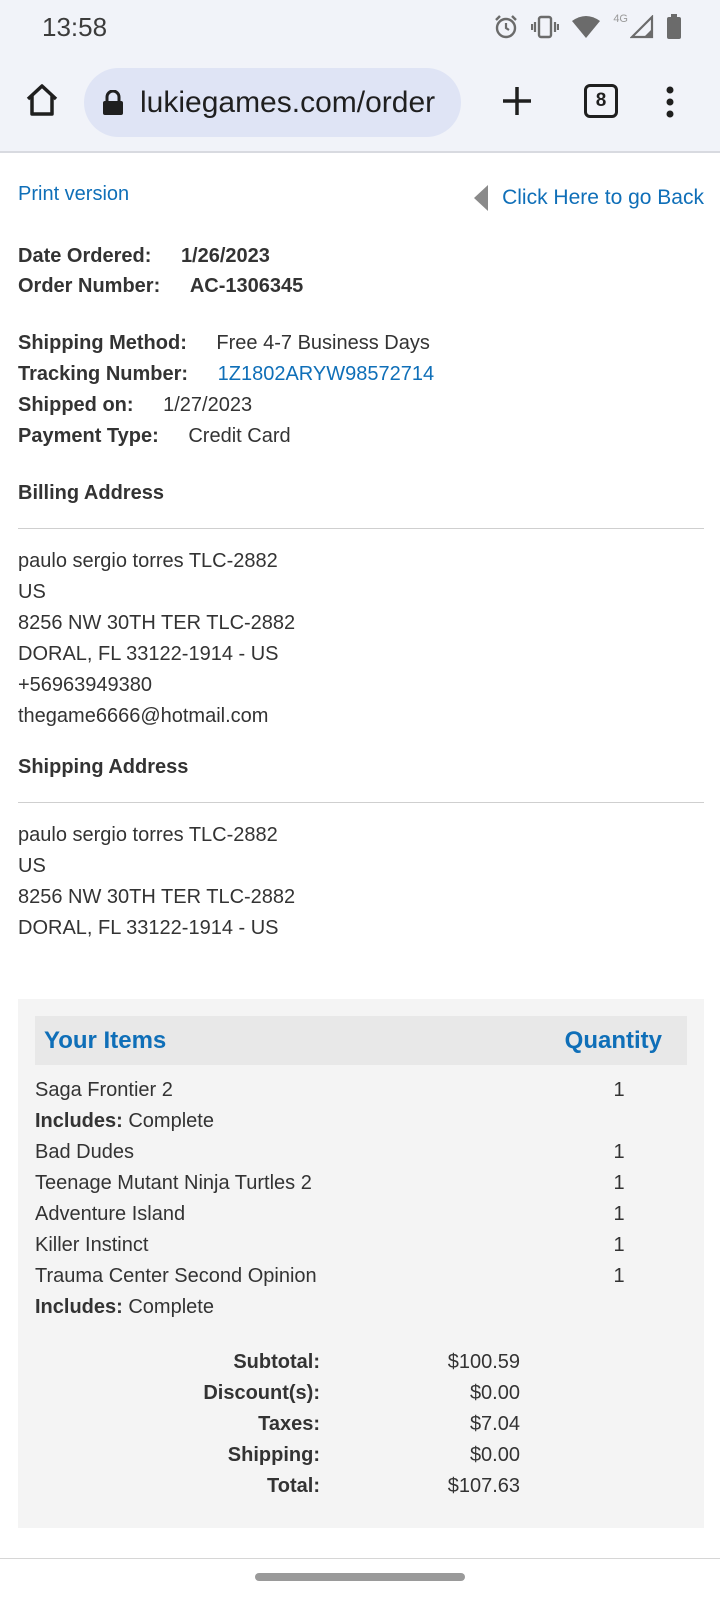 This screenshot has width=720, height=1600. What do you see at coordinates (176, 1276) in the screenshot?
I see `item-name: Trauma Center Second Opinion` at bounding box center [176, 1276].